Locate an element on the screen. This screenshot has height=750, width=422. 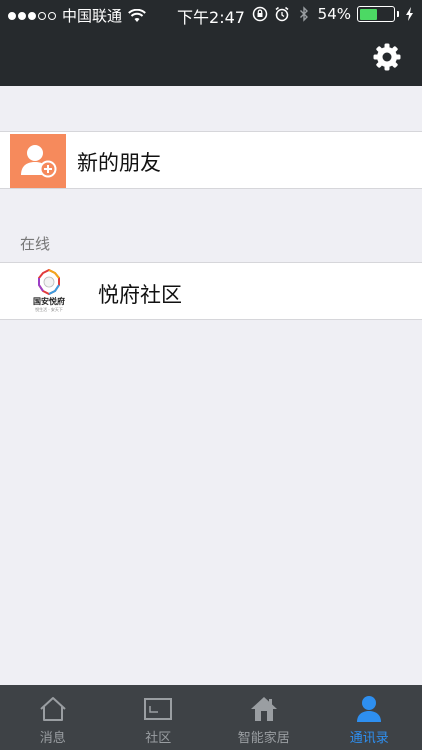
add-friend-icon is located at coordinates (38, 161).